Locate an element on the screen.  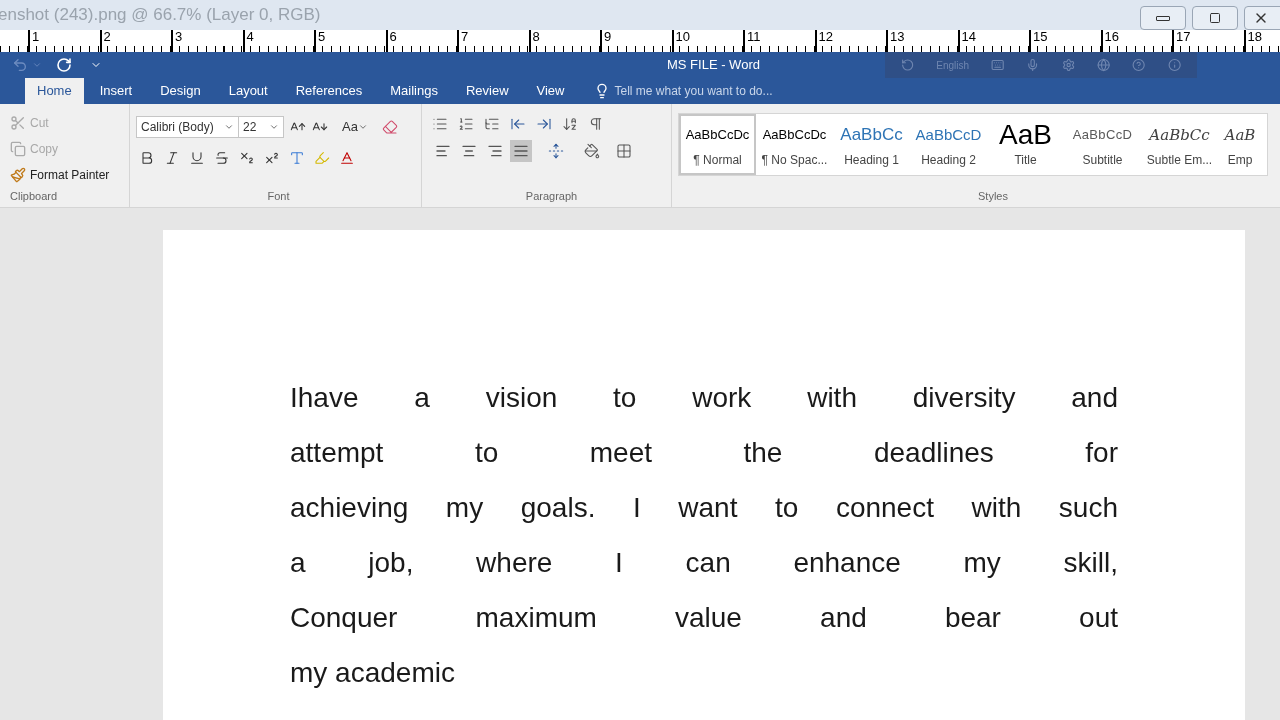
style-option: AaBbCc Heading 1 is located at coordinates (871, 144).